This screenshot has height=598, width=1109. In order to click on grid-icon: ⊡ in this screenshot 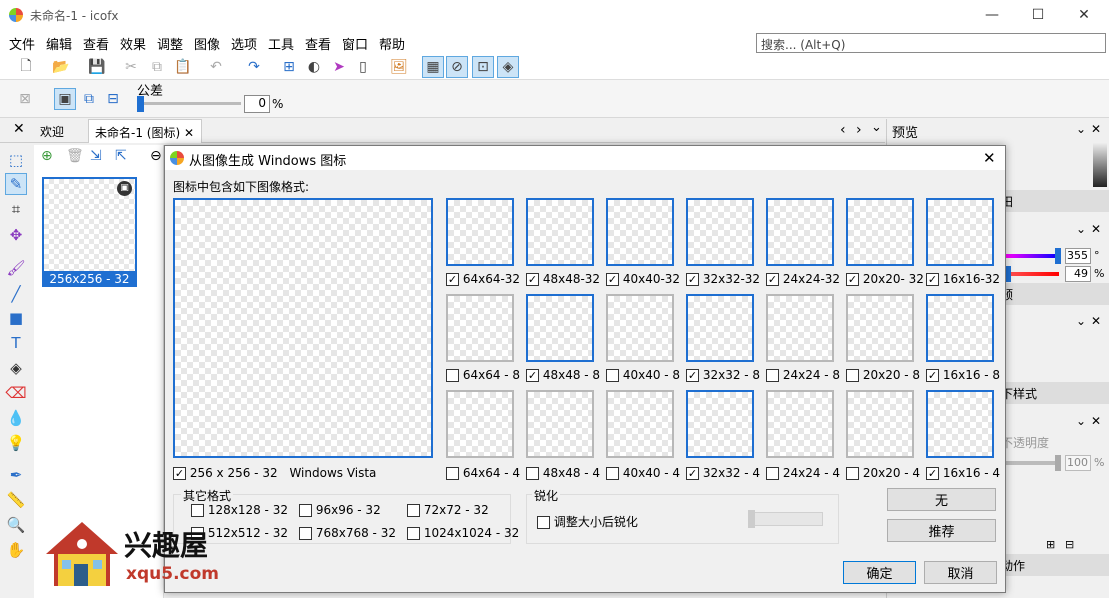, I will do `click(483, 67)`.